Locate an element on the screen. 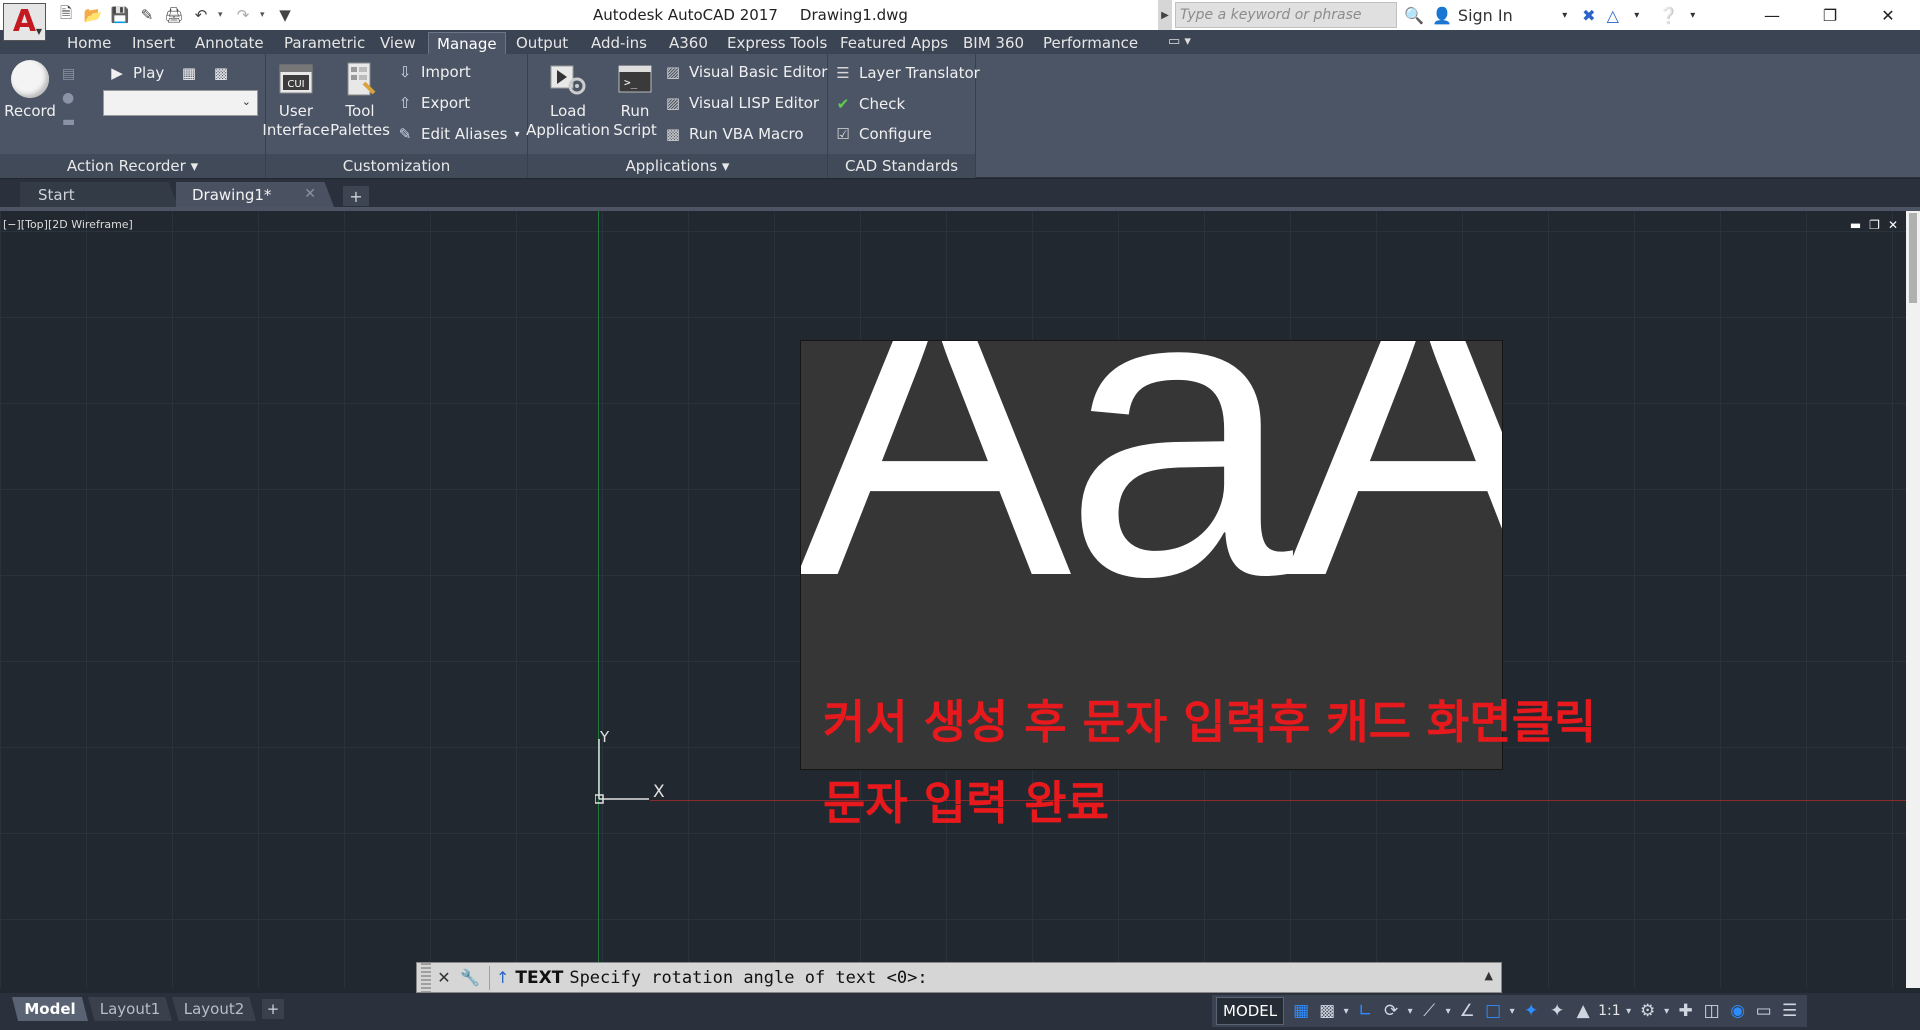 This screenshot has width=1920, height=1030. visual-basic-editor-button: ▨ Visual Basic Editor is located at coordinates (746, 72).